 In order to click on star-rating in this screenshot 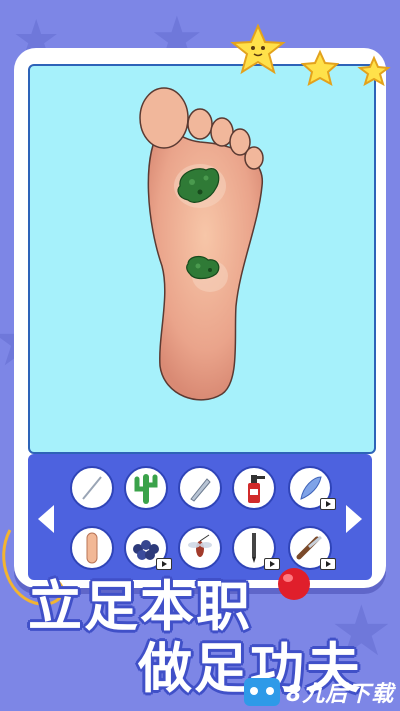, I will do `click(313, 57)`.